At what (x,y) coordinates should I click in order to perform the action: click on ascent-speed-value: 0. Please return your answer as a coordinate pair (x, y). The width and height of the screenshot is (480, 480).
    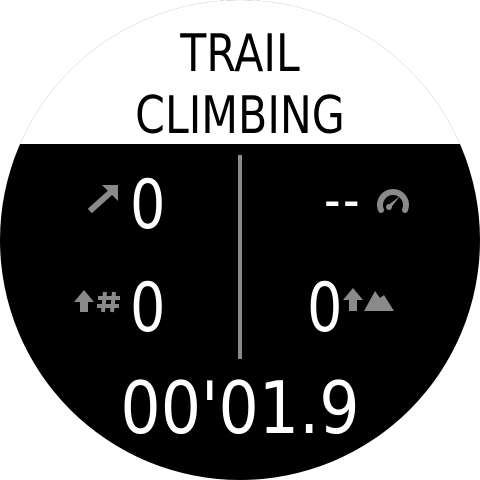
    Looking at the image, I should click on (148, 205).